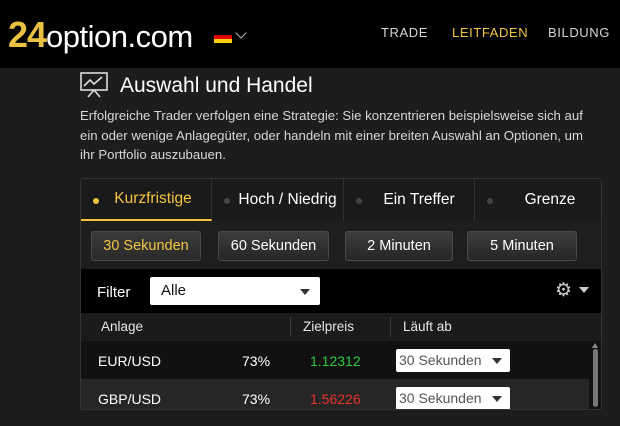 This screenshot has height=426, width=620. I want to click on tab-label: Grenze, so click(550, 199).